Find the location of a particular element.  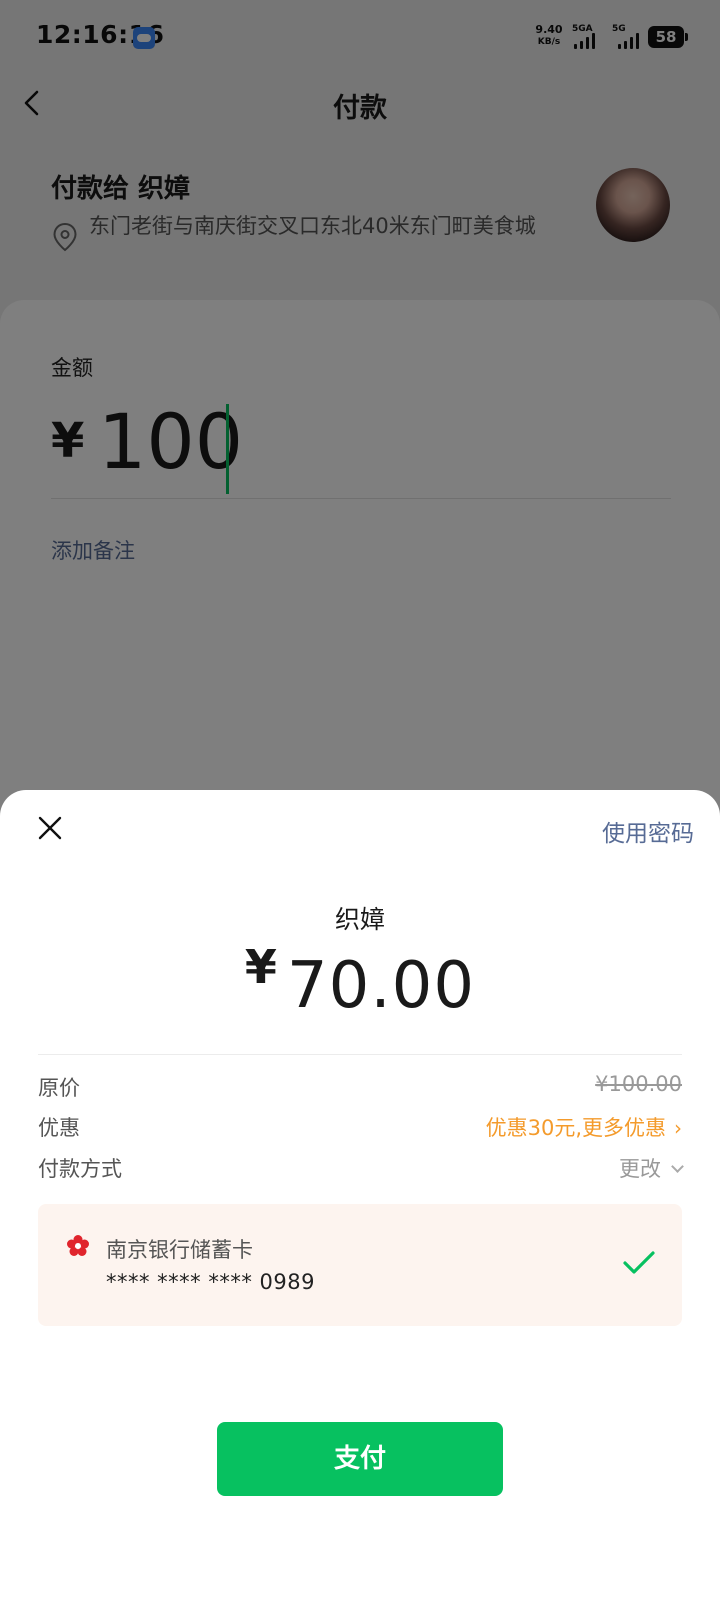

bank-logo-icon is located at coordinates (78, 1245).